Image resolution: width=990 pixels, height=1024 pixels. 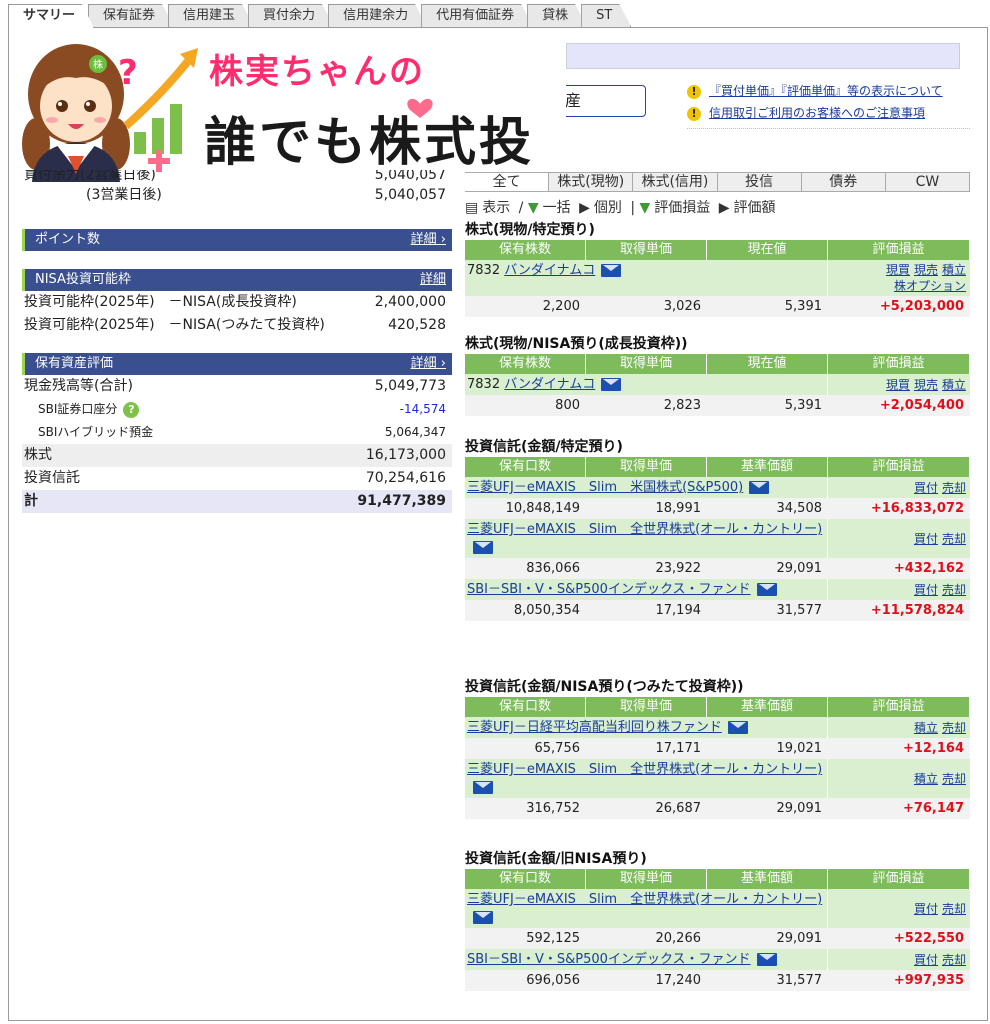 I want to click on holding-name-link: 三菱UFJ－eMAXIS Slim 米国株式(S&P500), so click(x=605, y=487).